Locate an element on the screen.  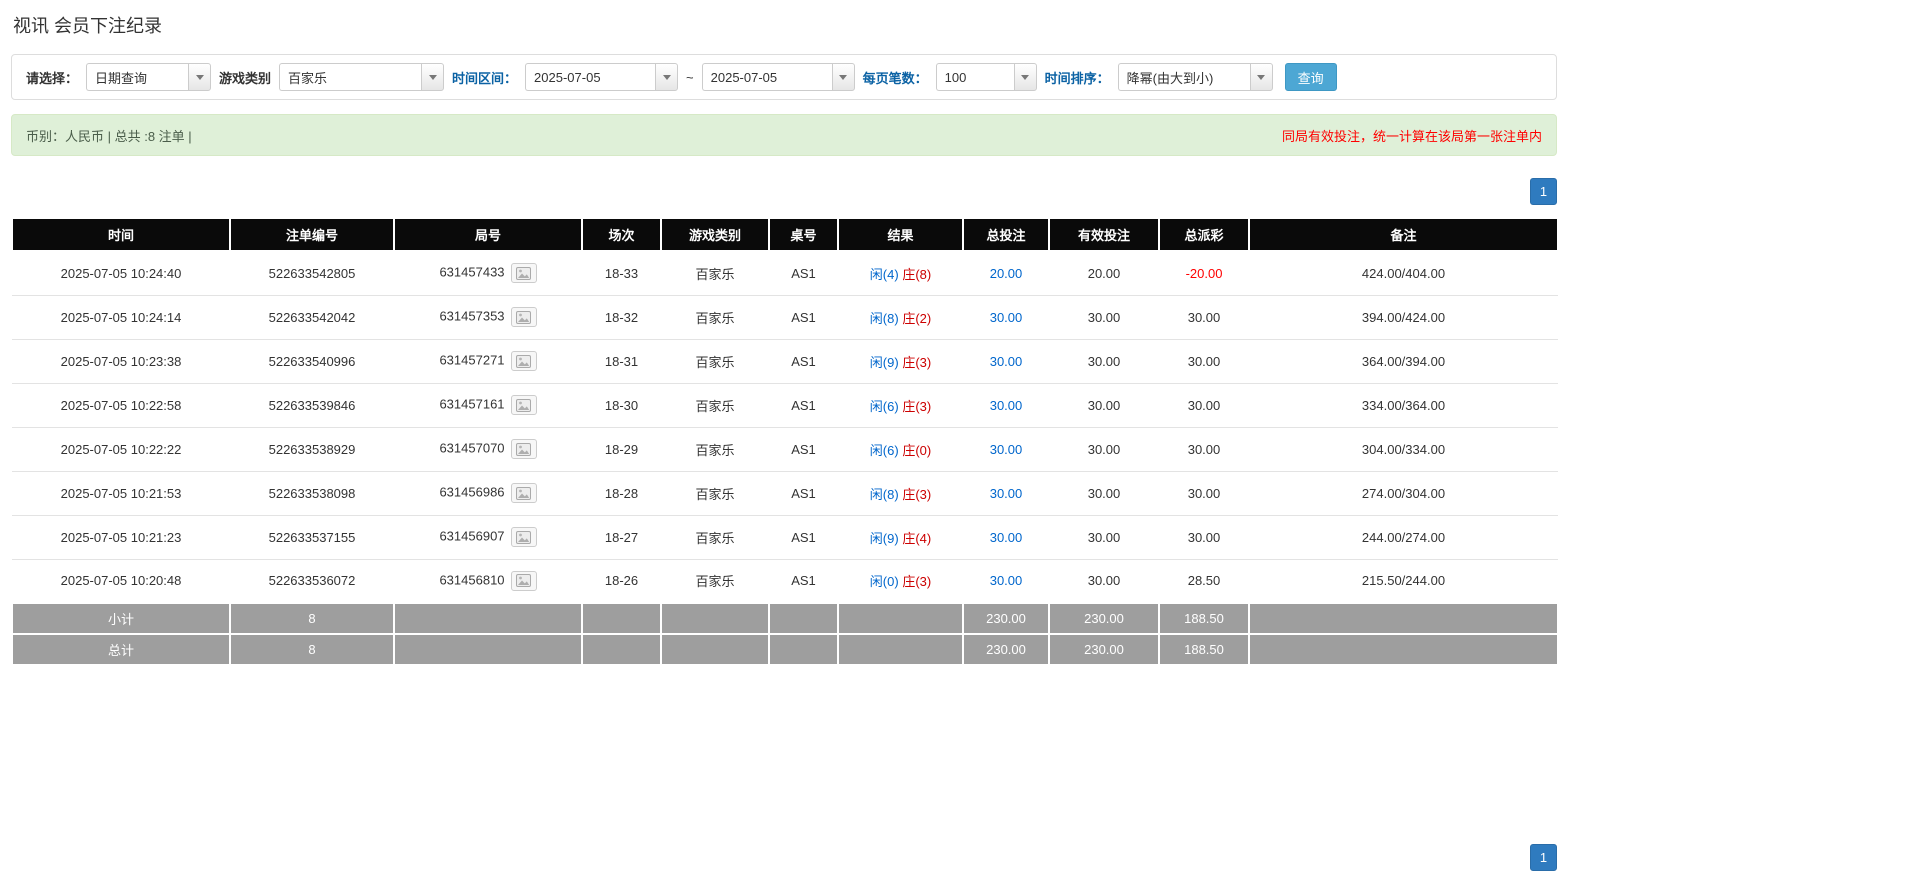
time-sort-dropdown-button is located at coordinates (1261, 77).